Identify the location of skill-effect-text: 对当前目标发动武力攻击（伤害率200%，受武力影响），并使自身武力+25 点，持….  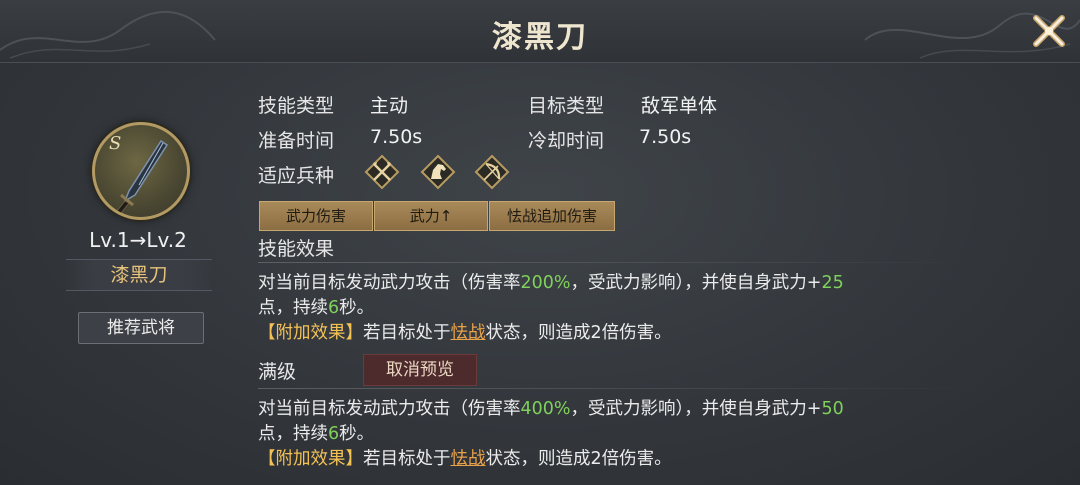
(628, 308).